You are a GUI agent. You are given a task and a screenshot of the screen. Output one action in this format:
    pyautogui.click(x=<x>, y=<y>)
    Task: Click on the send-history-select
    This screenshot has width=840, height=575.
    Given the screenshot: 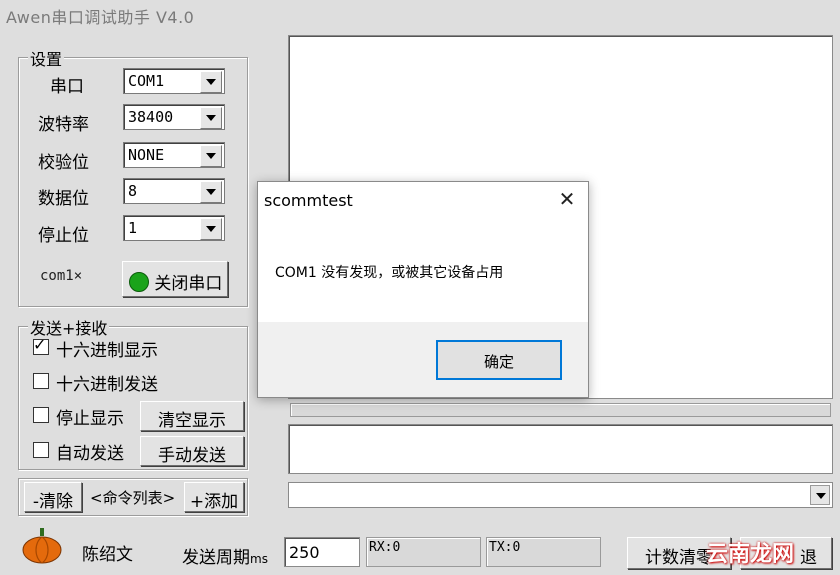 What is the action you would take?
    pyautogui.click(x=560, y=495)
    